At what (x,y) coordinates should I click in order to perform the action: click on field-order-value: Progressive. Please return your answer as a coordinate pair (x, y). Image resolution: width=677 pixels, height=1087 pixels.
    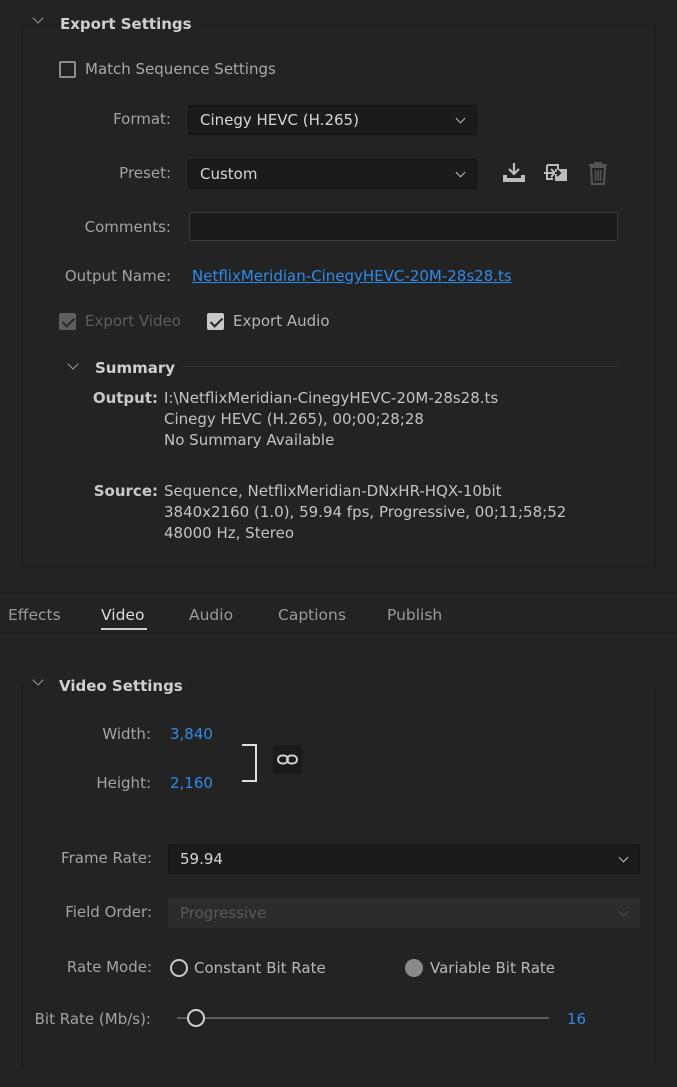
    Looking at the image, I should click on (223, 913).